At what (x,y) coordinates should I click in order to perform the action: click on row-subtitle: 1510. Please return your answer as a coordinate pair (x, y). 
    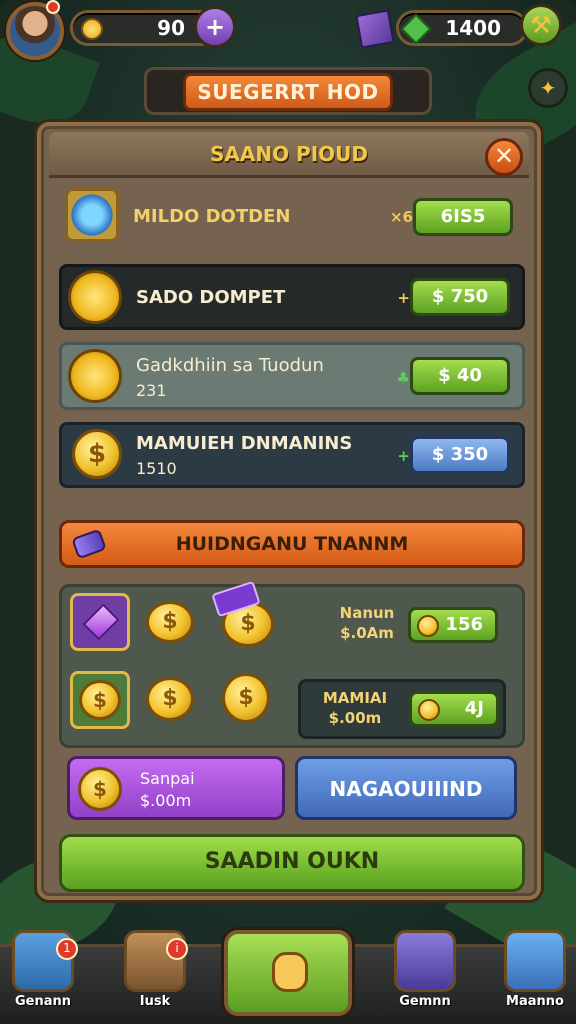
    Looking at the image, I should click on (156, 468).